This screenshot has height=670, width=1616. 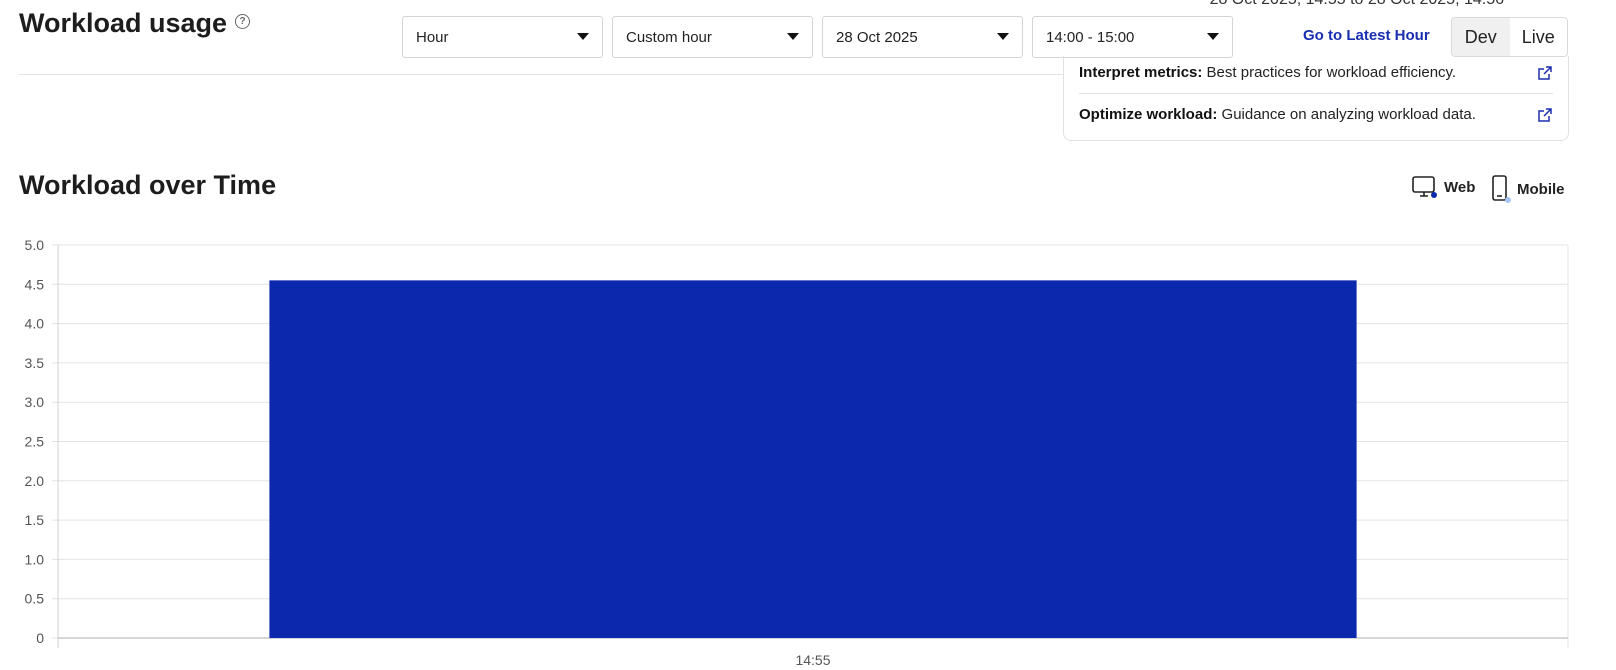 What do you see at coordinates (1316, 93) in the screenshot?
I see `resource-divider` at bounding box center [1316, 93].